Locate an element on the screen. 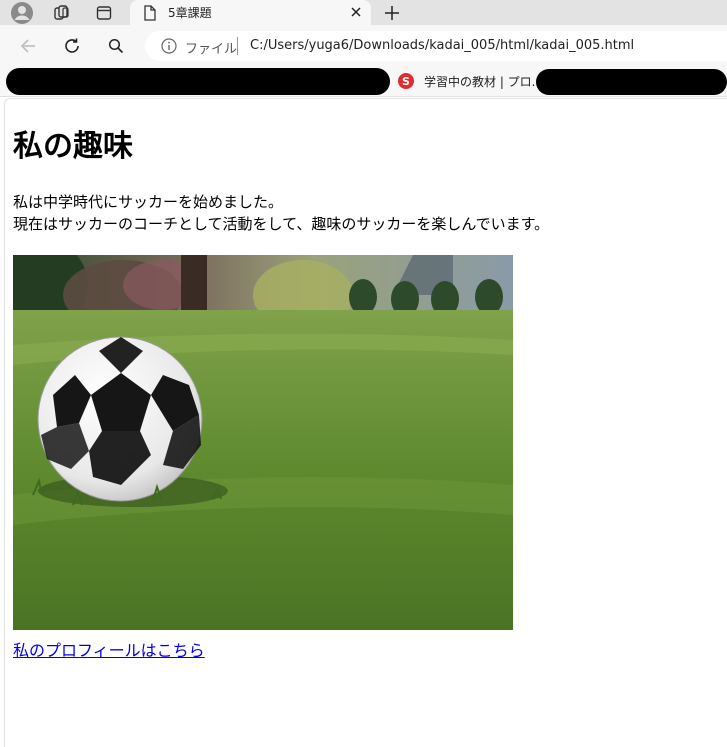 This screenshot has height=747, width=727. samurai-logo-icon: S is located at coordinates (406, 81).